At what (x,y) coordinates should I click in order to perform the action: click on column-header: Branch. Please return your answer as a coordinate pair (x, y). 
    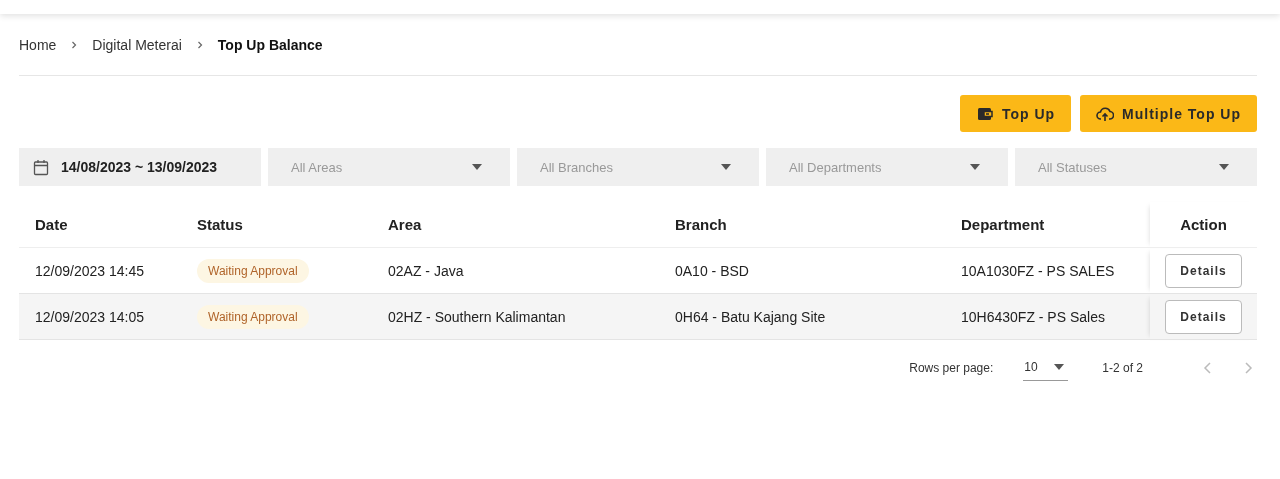
    Looking at the image, I should click on (802, 225).